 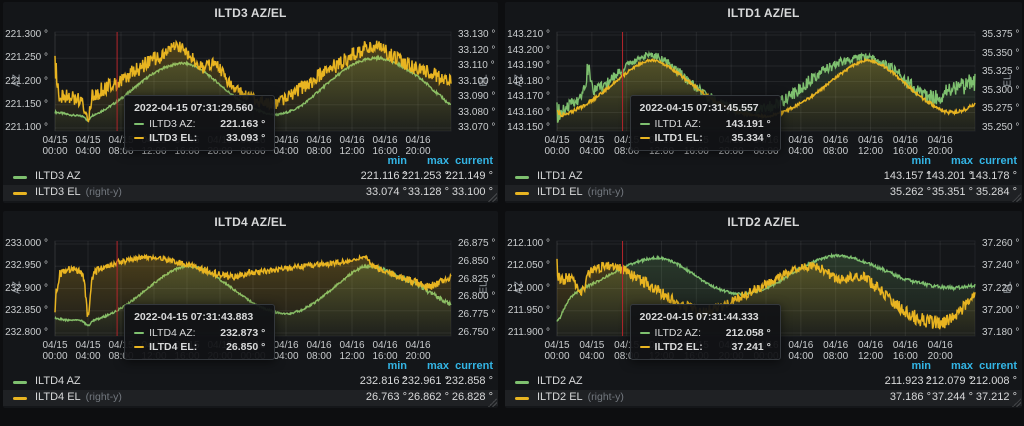 What do you see at coordinates (528, 65) in the screenshot?
I see `y-axis-left-tick: 143.190 °` at bounding box center [528, 65].